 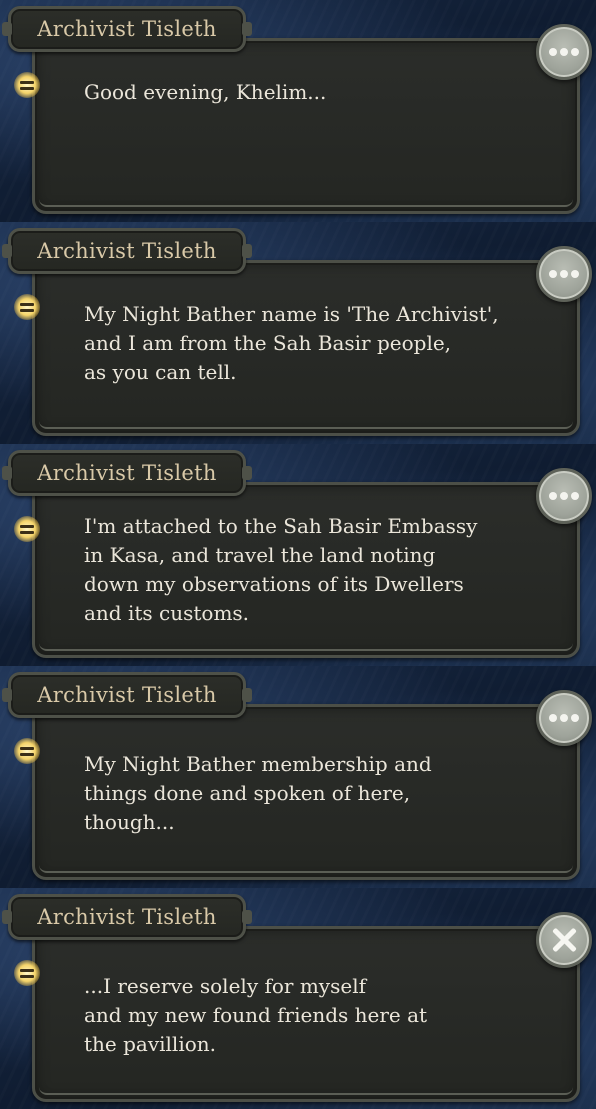 What do you see at coordinates (247, 793) in the screenshot?
I see `dialogue-line: things done and spoken of here,` at bounding box center [247, 793].